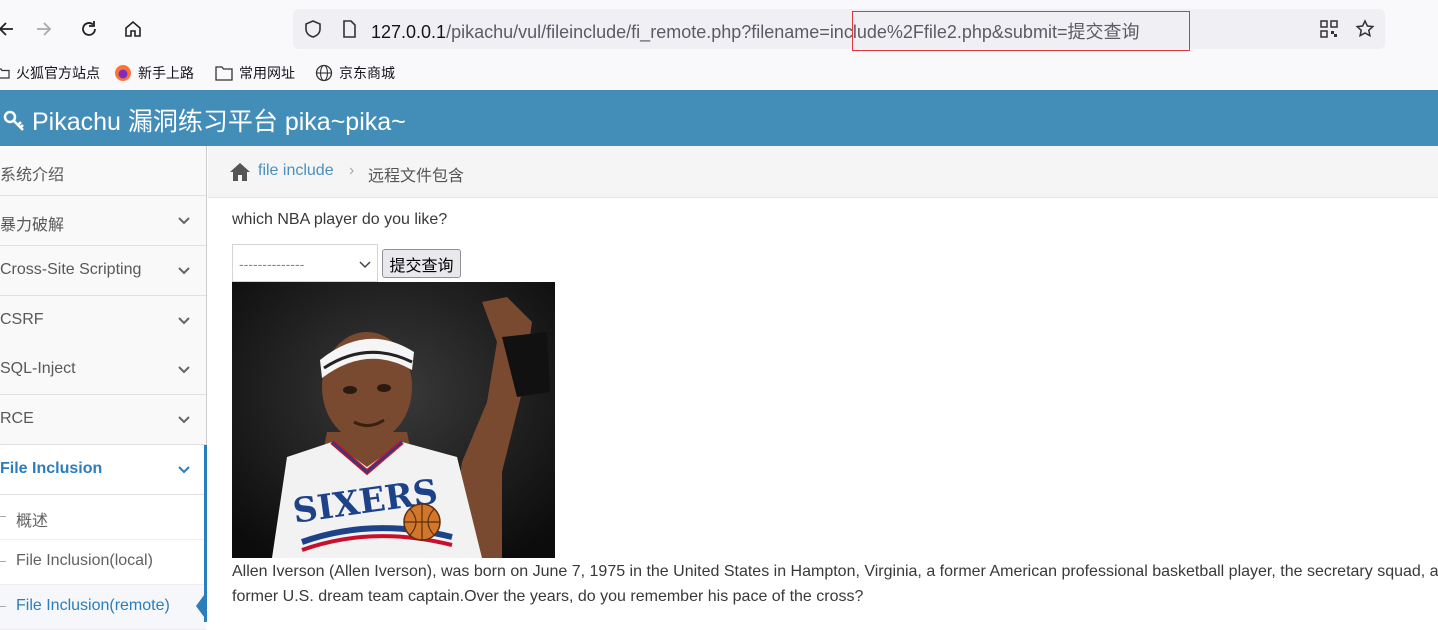  I want to click on sidebar-item-label: File Inclusion, so click(51, 468).